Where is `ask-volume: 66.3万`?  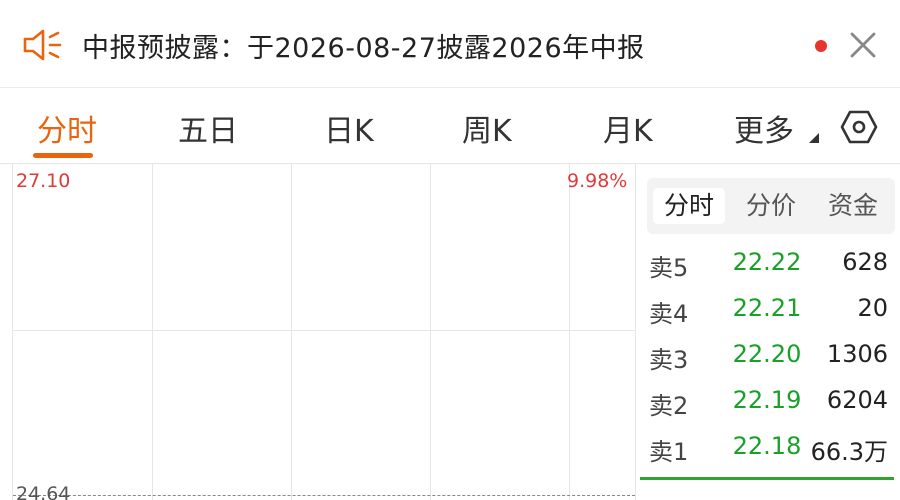
ask-volume: 66.3万 is located at coordinates (849, 452).